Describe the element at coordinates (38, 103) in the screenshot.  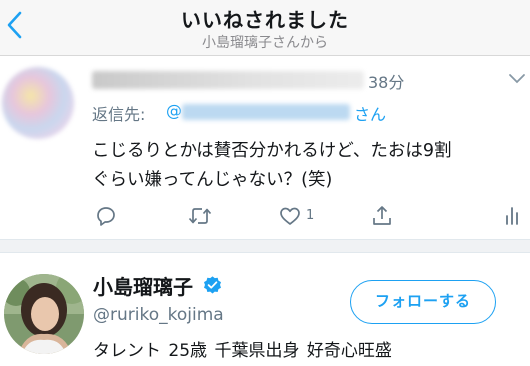
I see `tweet-author-avatar` at that location.